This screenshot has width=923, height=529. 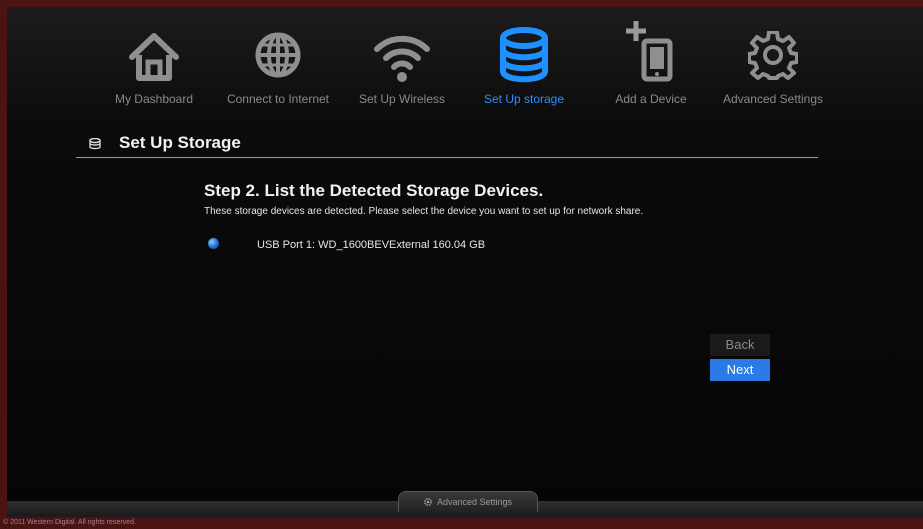 I want to click on wifi-icon, so click(x=402, y=58).